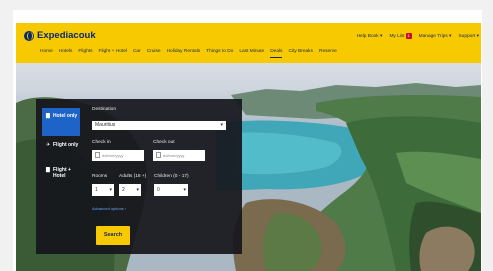 The width and height of the screenshot is (493, 271). Describe the element at coordinates (96, 190) in the screenshot. I see `rooms-value: 1` at that location.